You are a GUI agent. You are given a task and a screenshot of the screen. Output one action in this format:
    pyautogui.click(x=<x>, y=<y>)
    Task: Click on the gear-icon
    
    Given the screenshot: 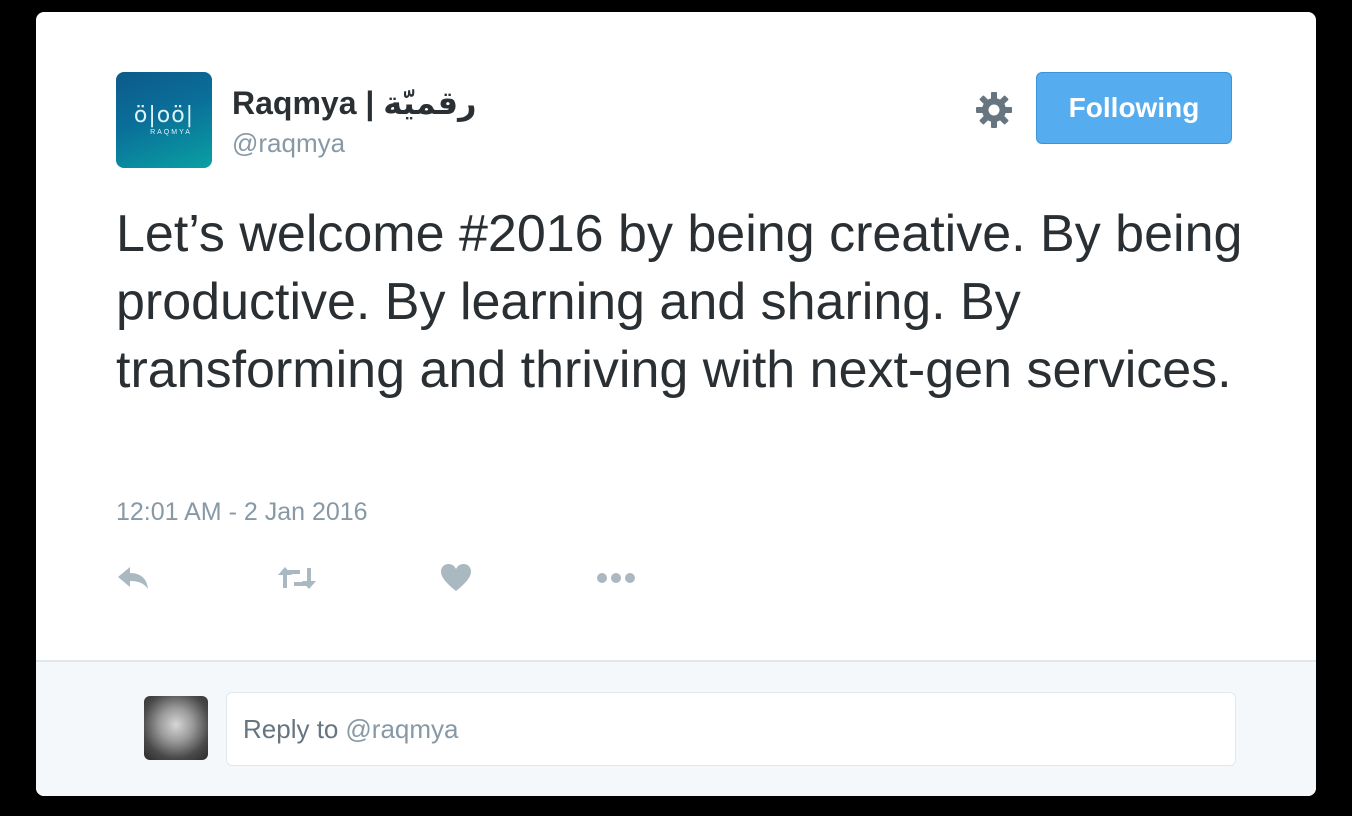 What is the action you would take?
    pyautogui.click(x=994, y=110)
    